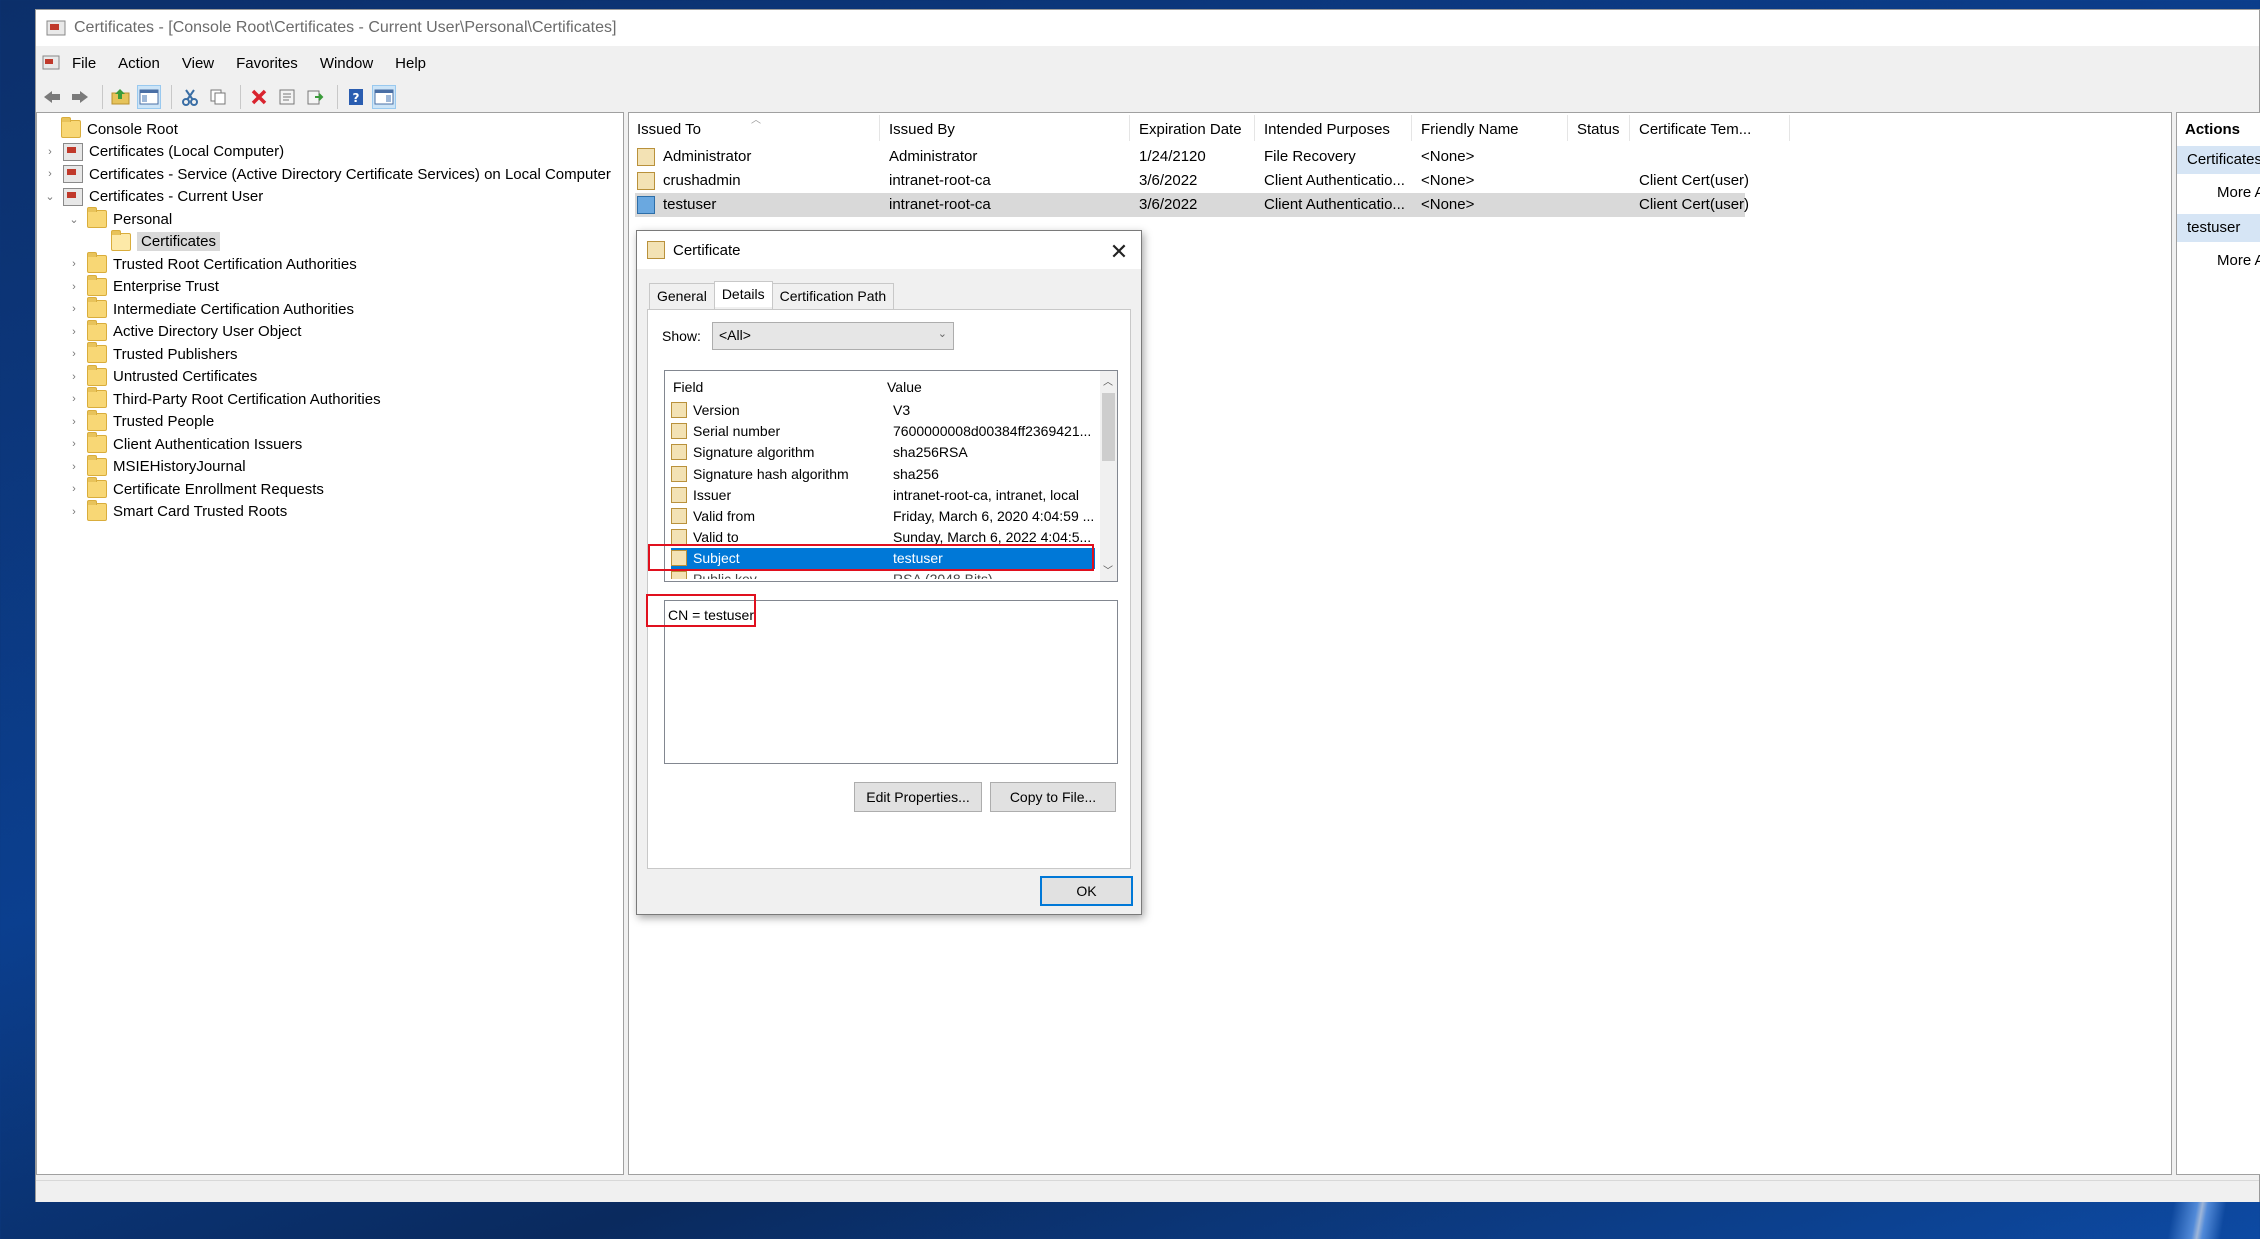  Describe the element at coordinates (346, 63) in the screenshot. I see `menu-window: Window` at that location.